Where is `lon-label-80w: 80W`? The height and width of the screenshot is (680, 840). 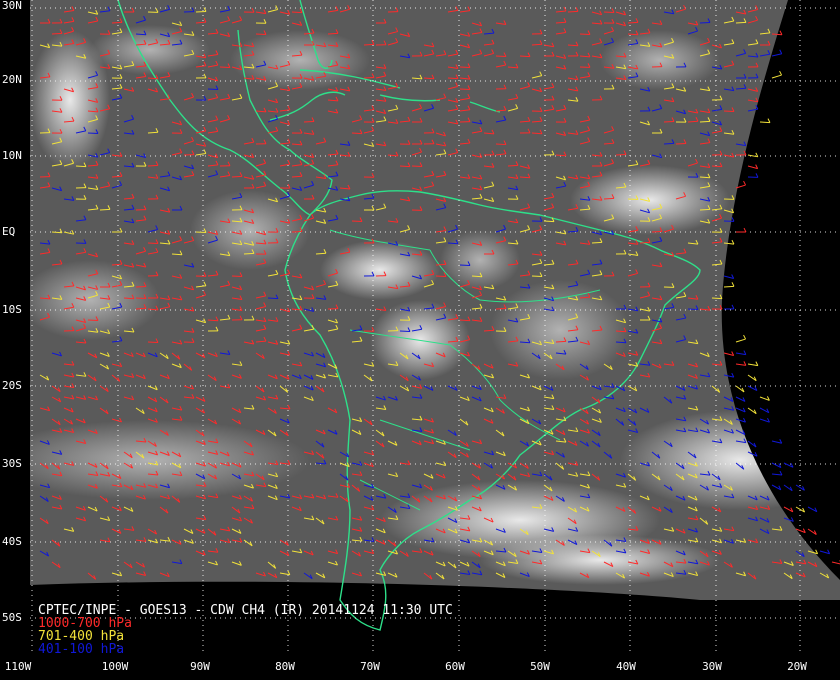
lon-label-80w: 80W is located at coordinates (285, 666).